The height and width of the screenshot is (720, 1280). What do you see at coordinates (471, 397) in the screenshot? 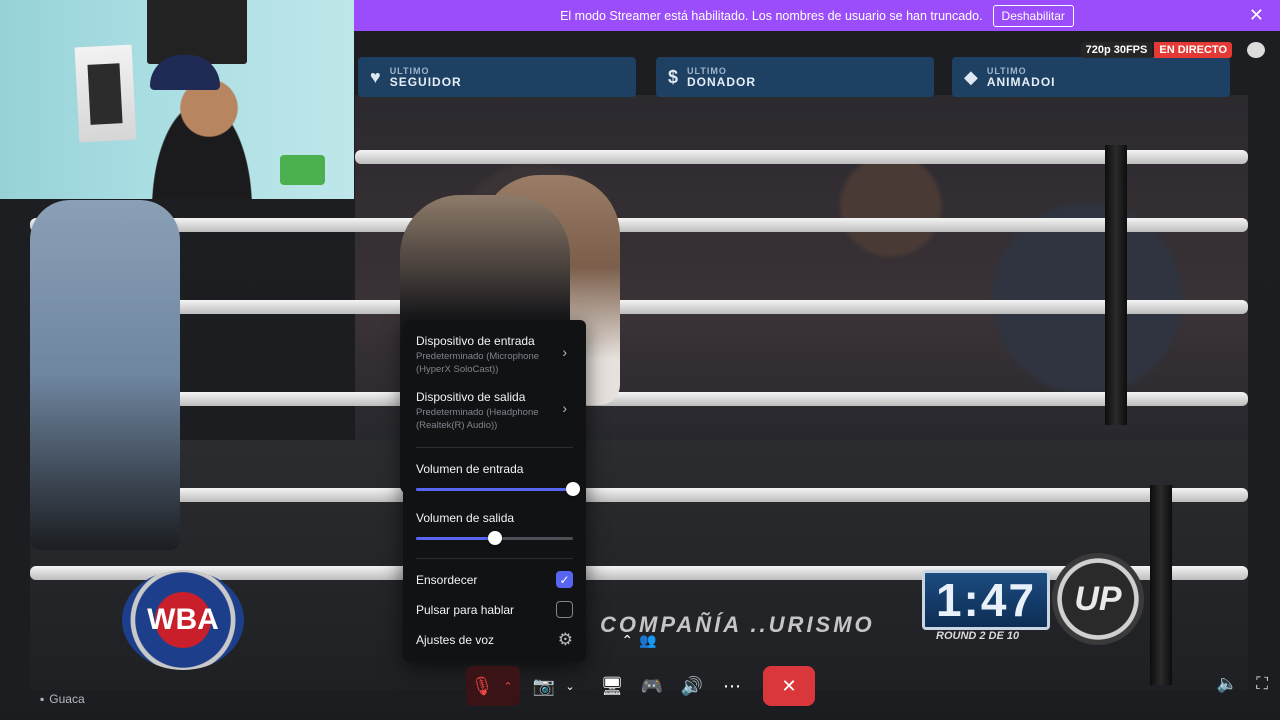
I see `output-device-title: Dispositivo de salida` at bounding box center [471, 397].